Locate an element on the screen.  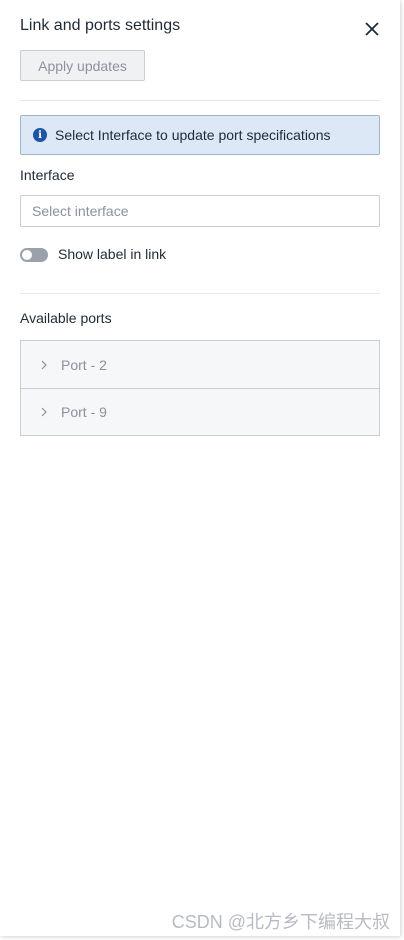
interface-select-input is located at coordinates (200, 211).